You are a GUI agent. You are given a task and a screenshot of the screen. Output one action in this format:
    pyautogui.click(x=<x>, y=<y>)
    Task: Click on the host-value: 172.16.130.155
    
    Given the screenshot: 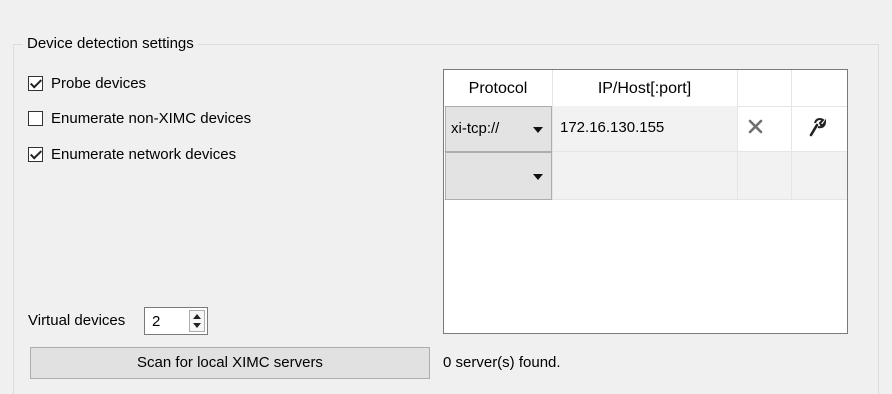 What is the action you would take?
    pyautogui.click(x=612, y=127)
    